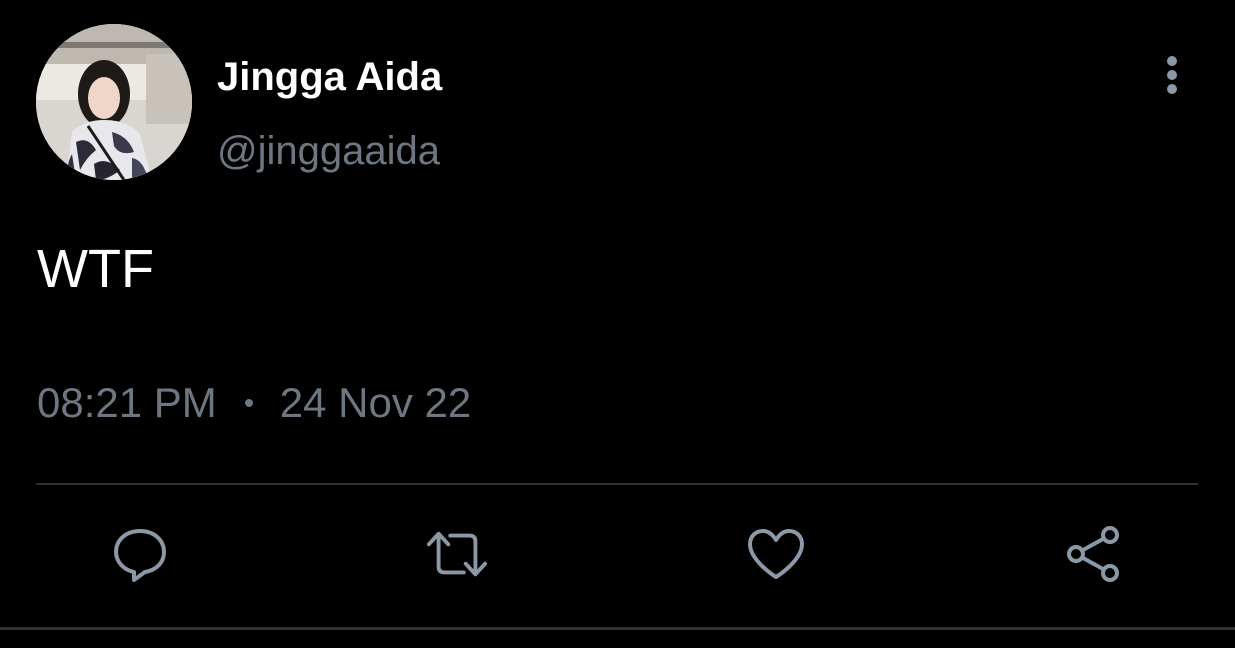 The height and width of the screenshot is (648, 1235). I want to click on profile-photo-icon, so click(114, 102).